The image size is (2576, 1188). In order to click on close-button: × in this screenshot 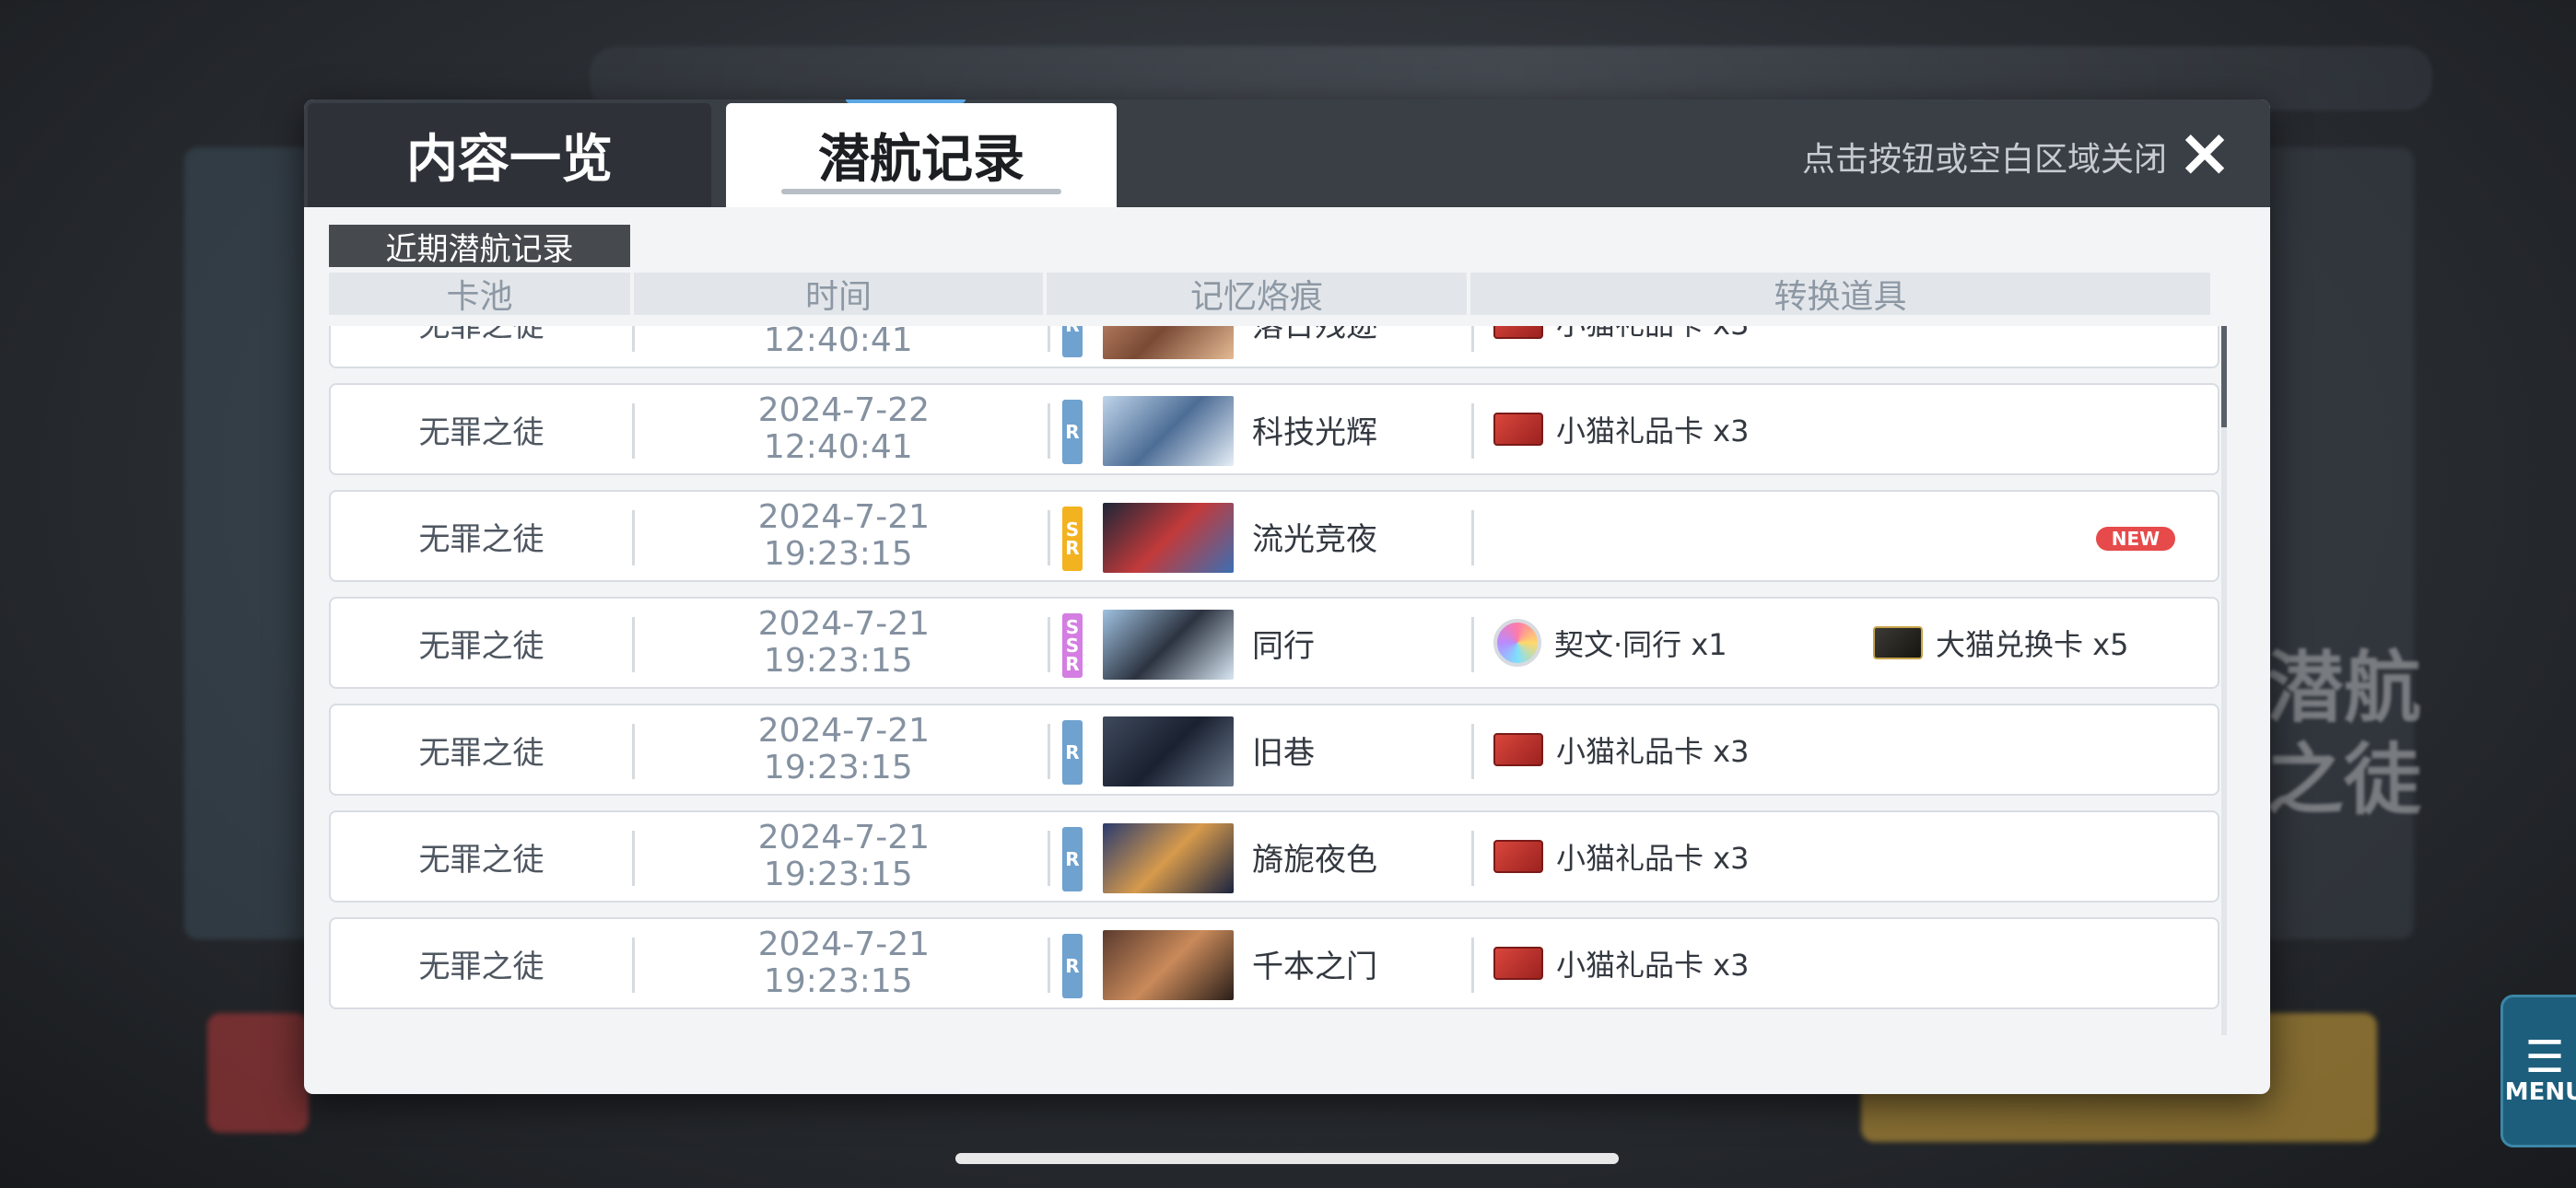, I will do `click(2204, 152)`.